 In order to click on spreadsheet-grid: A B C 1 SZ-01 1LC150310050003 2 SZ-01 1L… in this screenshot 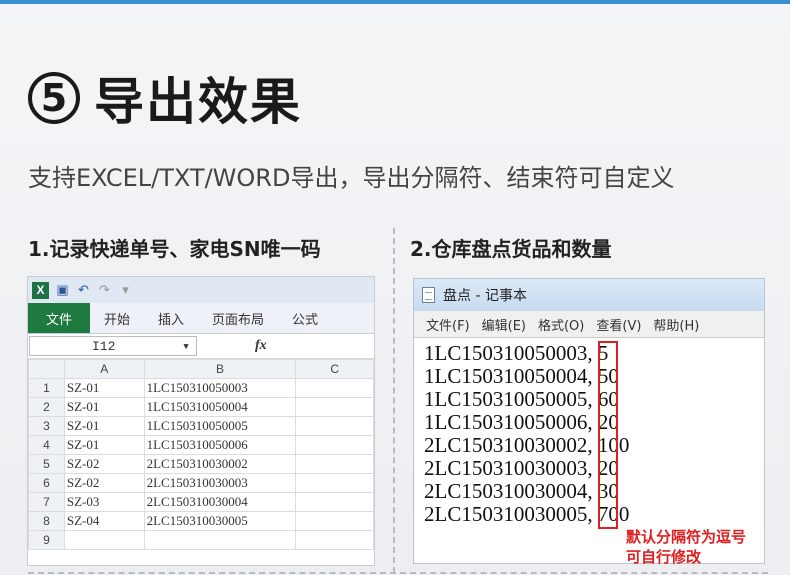, I will do `click(201, 454)`.